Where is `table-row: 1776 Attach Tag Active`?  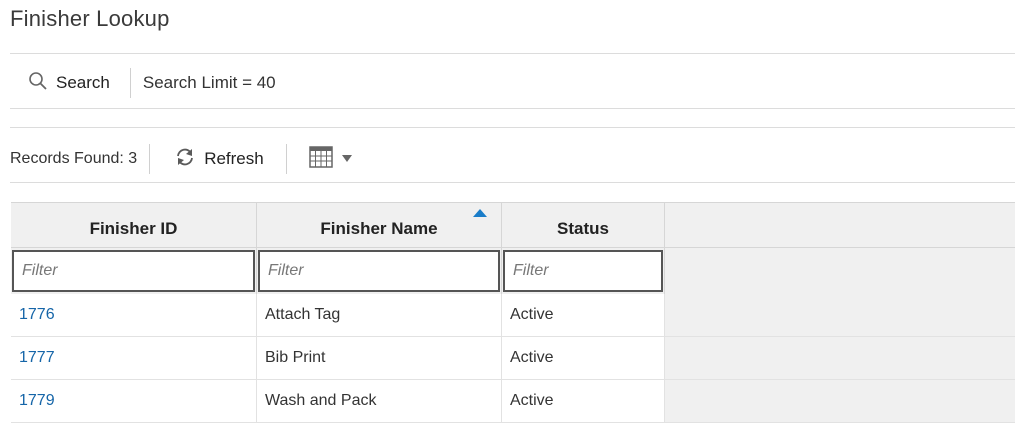
table-row: 1776 Attach Tag Active is located at coordinates (513, 315).